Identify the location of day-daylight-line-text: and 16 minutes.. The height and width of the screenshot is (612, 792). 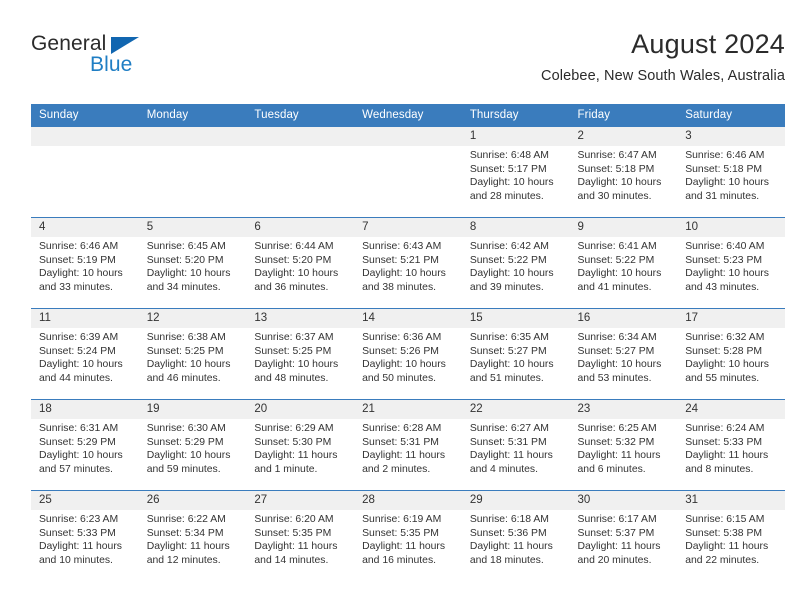
(399, 560).